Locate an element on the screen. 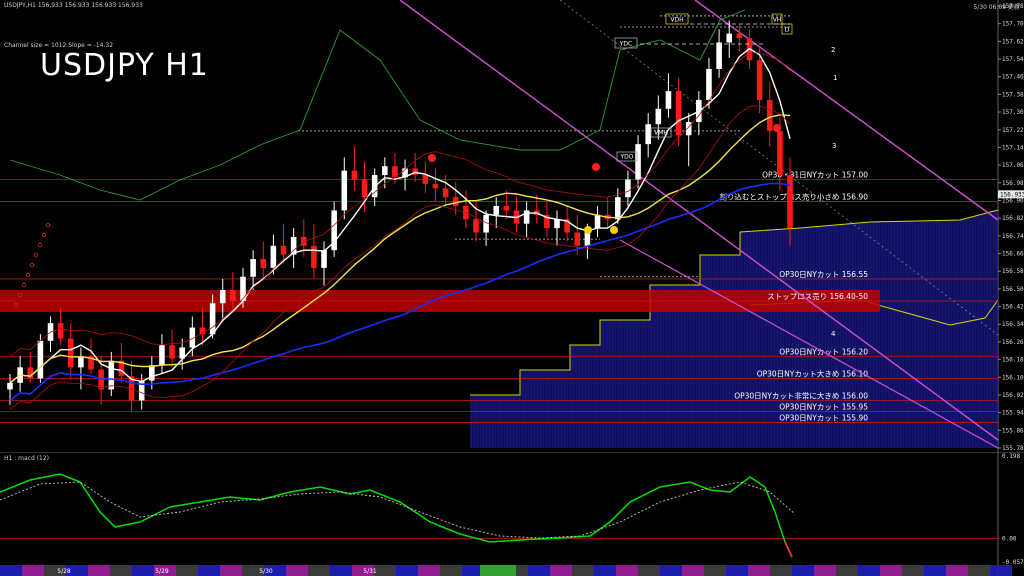  session-highlight is located at coordinates (498, 570).